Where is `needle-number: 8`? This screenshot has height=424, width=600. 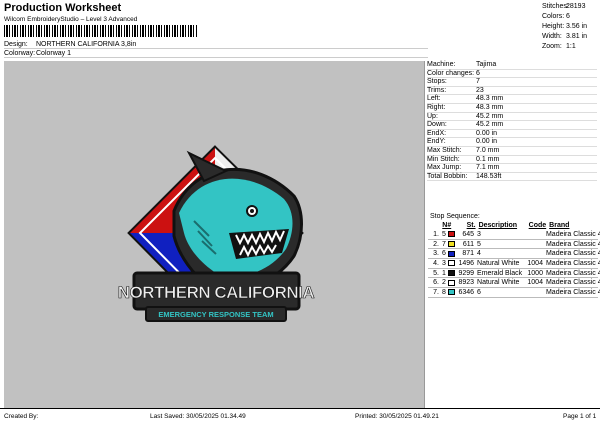 needle-number: 8 is located at coordinates (443, 293).